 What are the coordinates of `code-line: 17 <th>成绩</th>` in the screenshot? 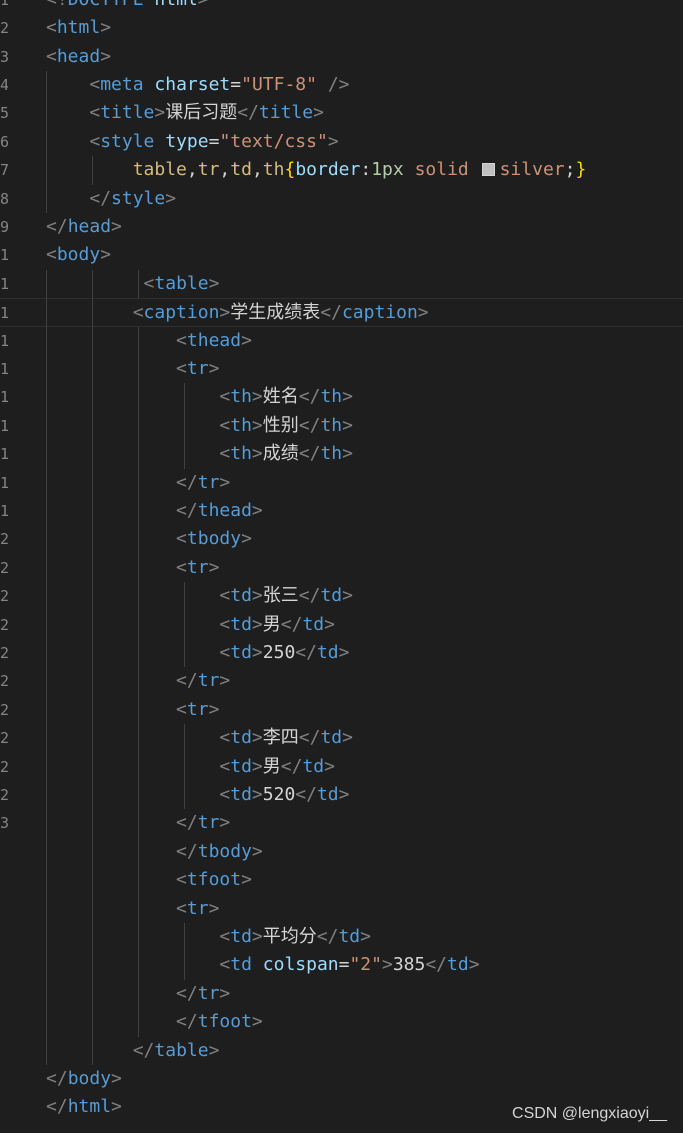 It's located at (341, 454).